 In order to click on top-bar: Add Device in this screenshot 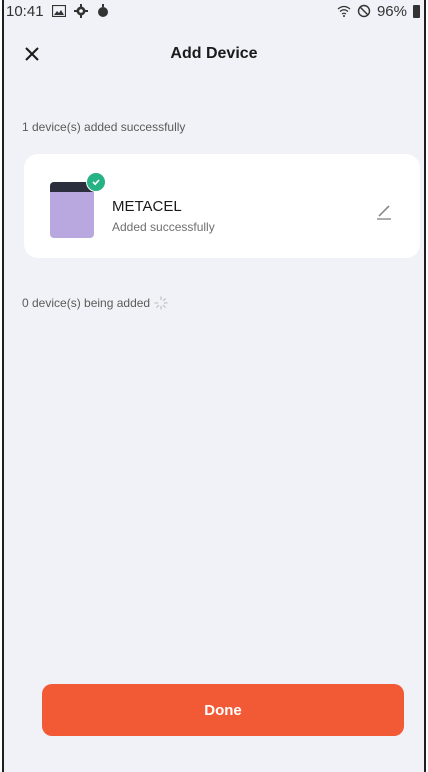, I will do `click(214, 54)`.